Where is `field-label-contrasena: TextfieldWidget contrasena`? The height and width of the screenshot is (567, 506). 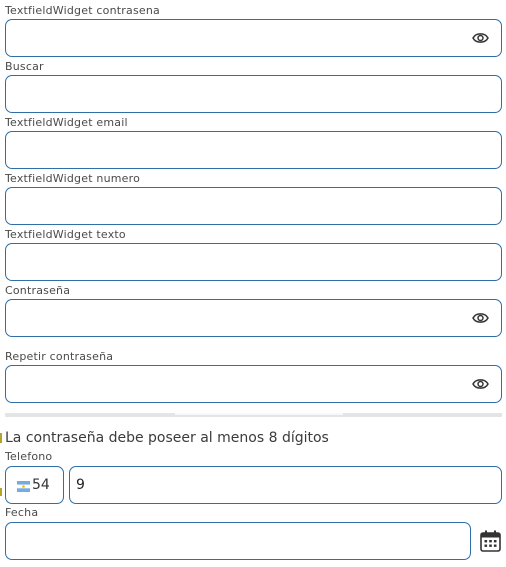
field-label-contrasena: TextfieldWidget contrasena is located at coordinates (82, 10).